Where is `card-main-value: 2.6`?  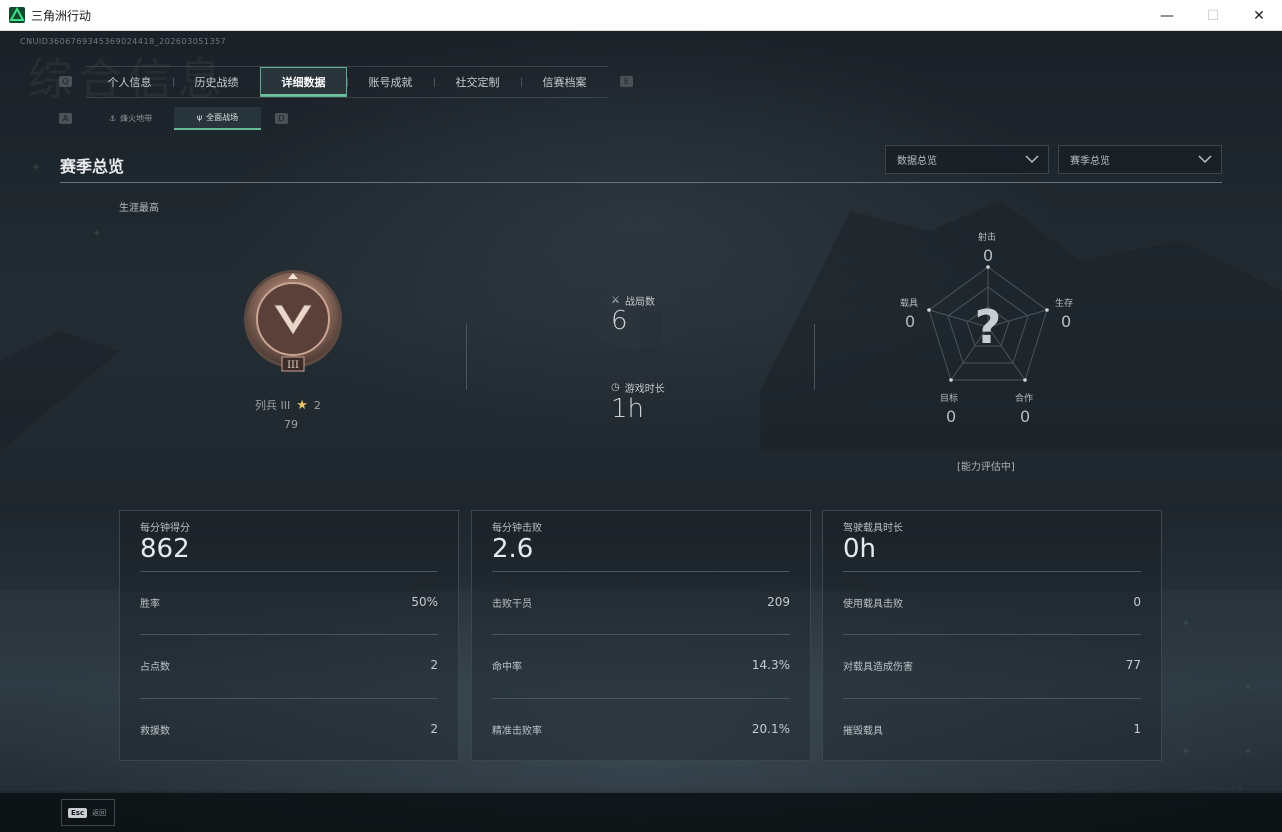
card-main-value: 2.6 is located at coordinates (513, 549).